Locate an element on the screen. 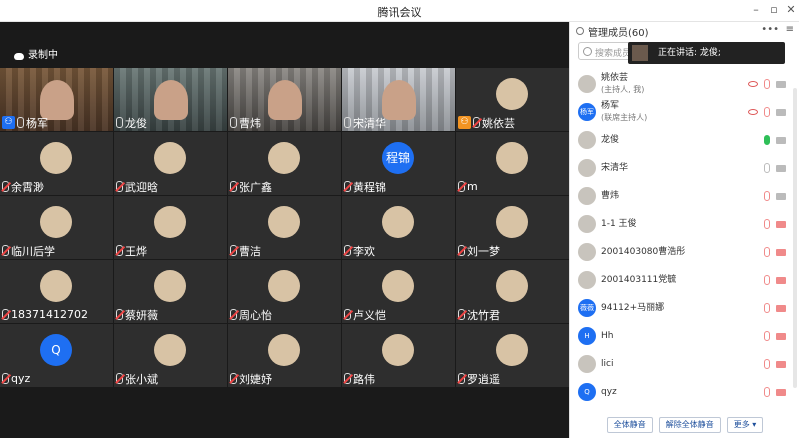 The width and height of the screenshot is (799, 438). participant-tile: 程锦 黄程锦 is located at coordinates (398, 163).